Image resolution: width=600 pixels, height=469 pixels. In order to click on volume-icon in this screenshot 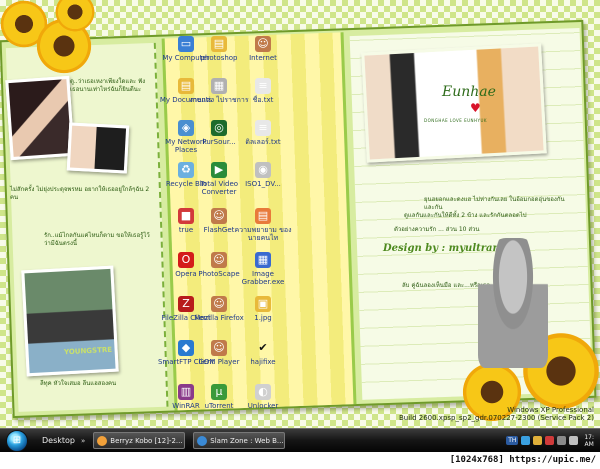, I will do `click(574, 440)`.